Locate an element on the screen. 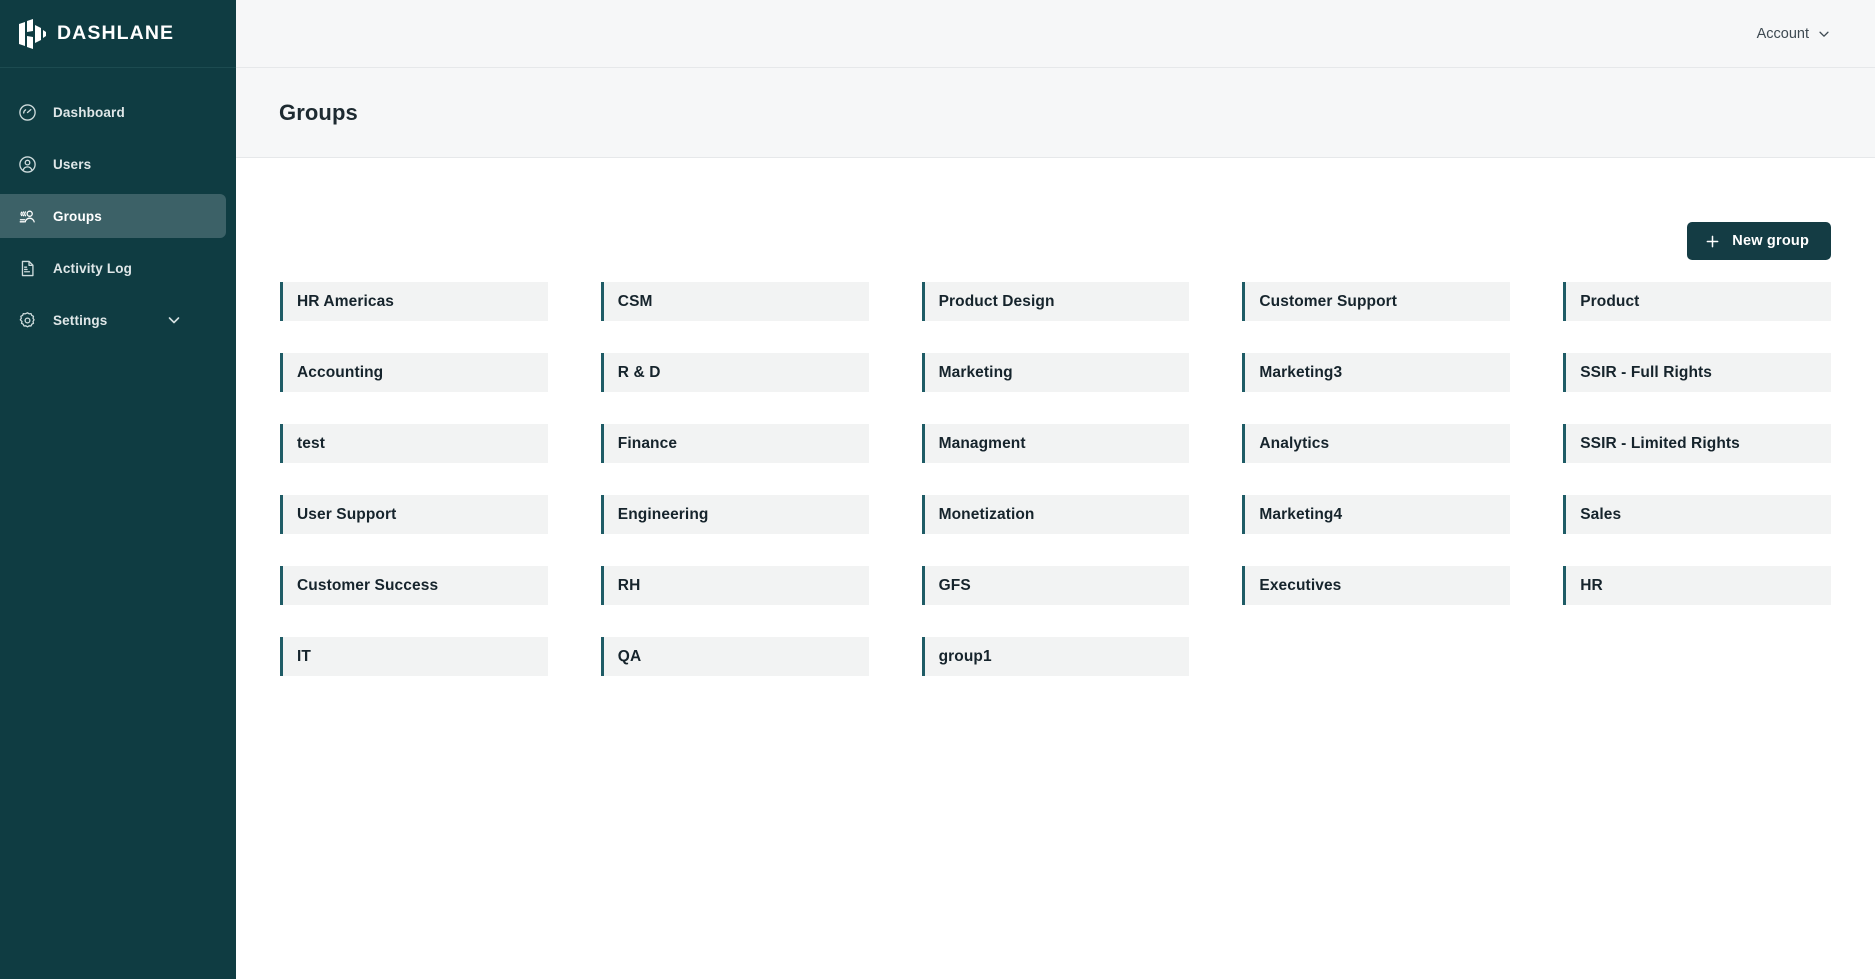 The width and height of the screenshot is (1875, 979). group-card: Managment is located at coordinates (1055, 443).